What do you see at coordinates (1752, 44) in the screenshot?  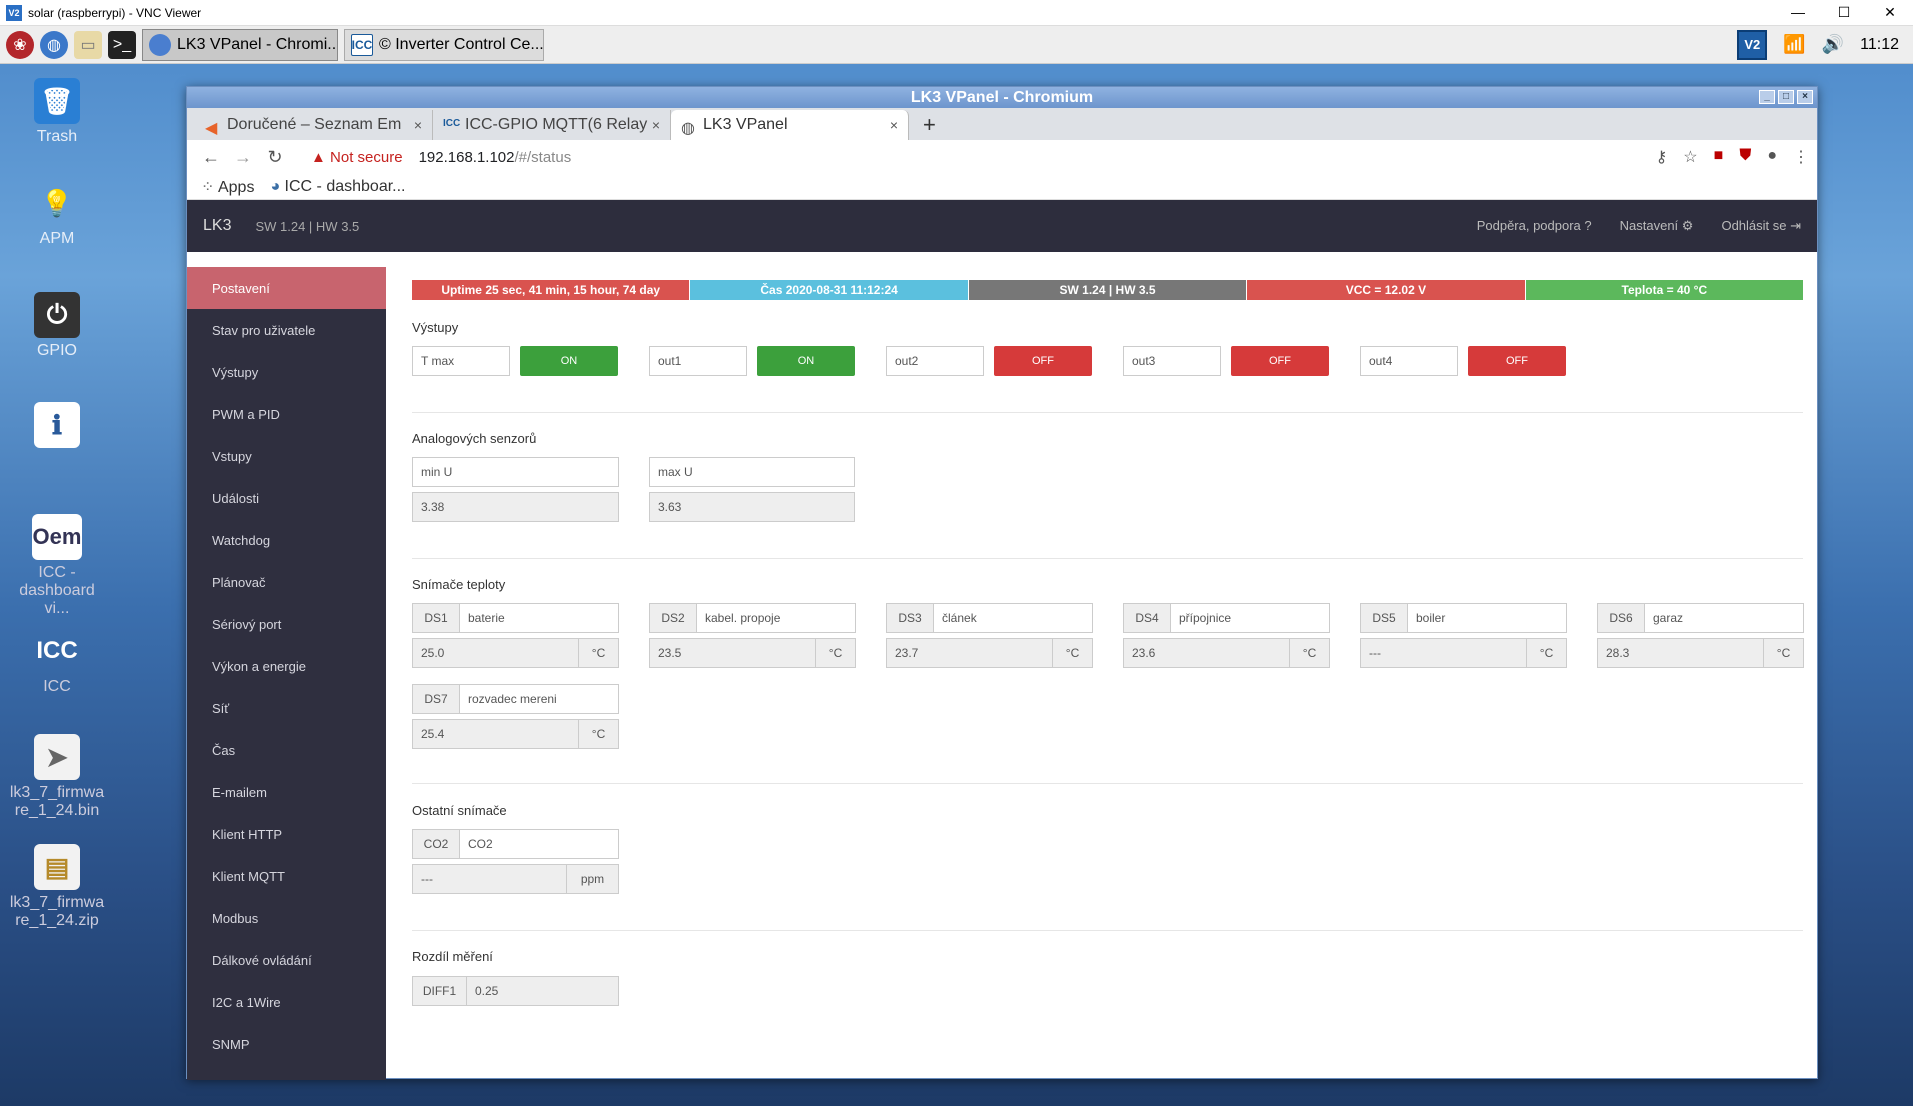 I see `vnc-tray-icon: V2` at bounding box center [1752, 44].